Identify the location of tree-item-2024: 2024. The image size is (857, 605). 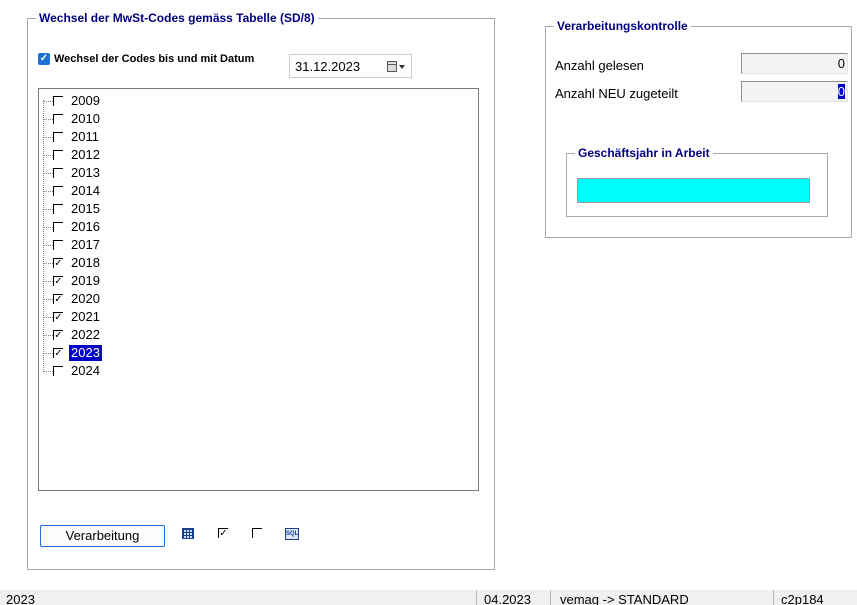
(70, 371).